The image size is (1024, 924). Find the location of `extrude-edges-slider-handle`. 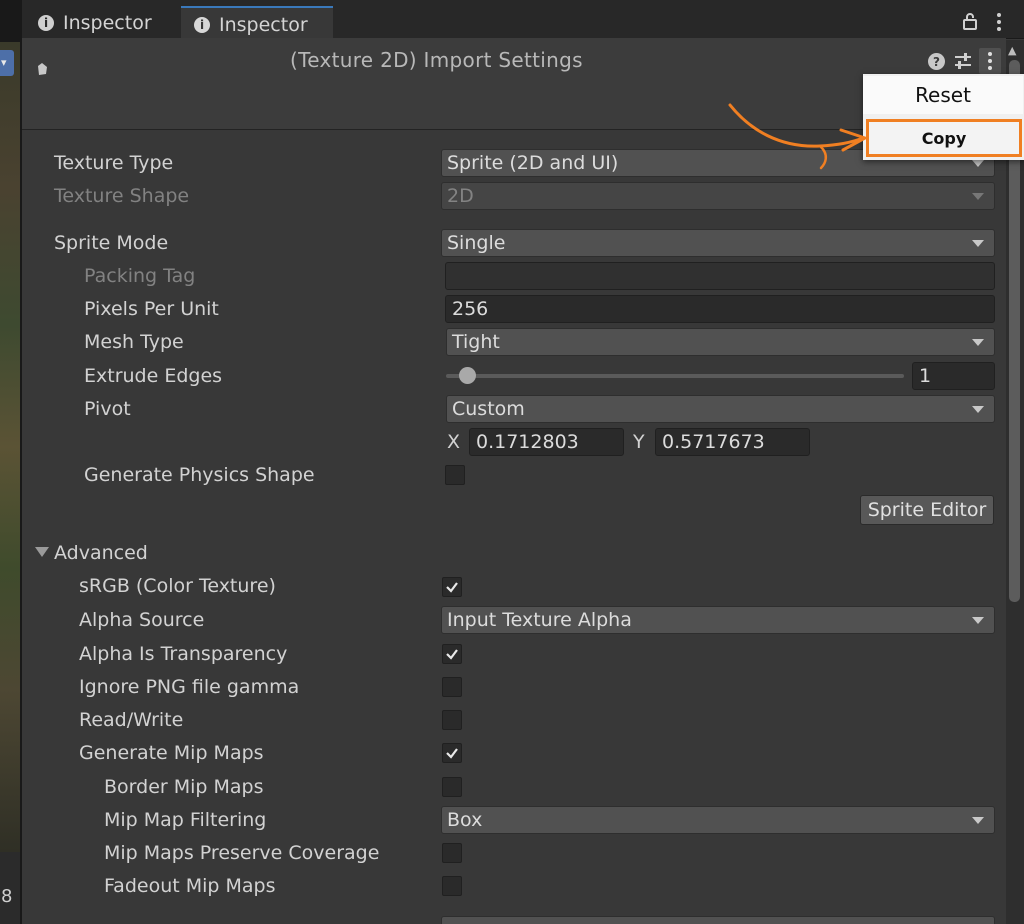

extrude-edges-slider-handle is located at coordinates (467, 375).